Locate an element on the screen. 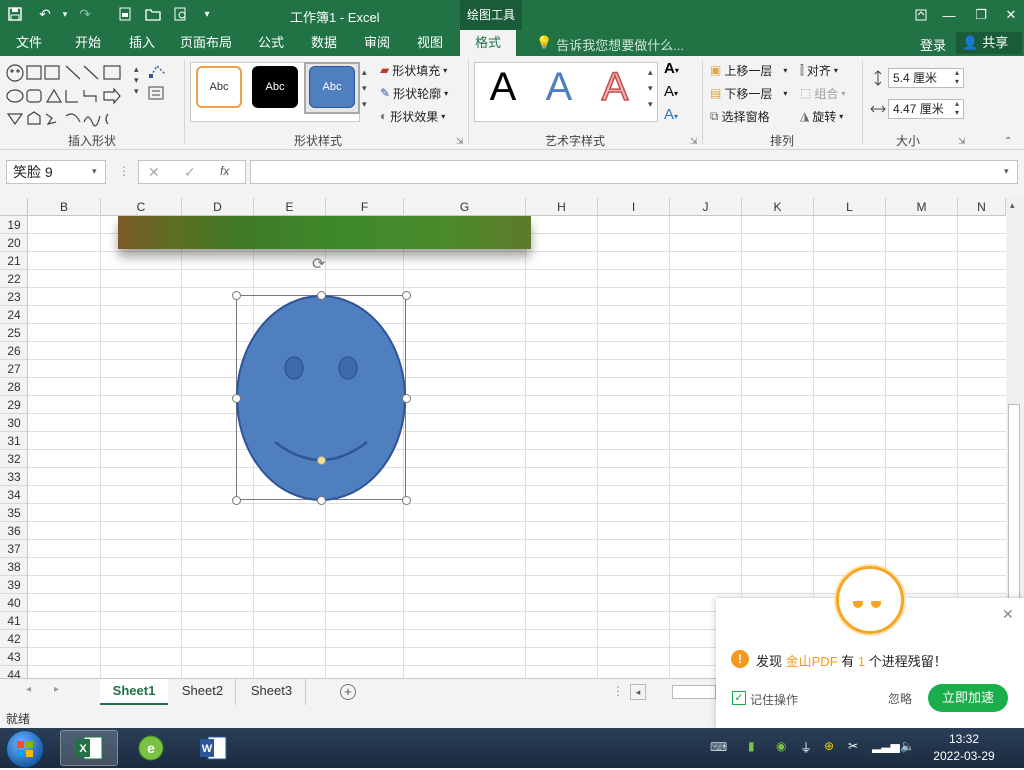 The image size is (1024, 770). row-header: 22 is located at coordinates (13, 279).